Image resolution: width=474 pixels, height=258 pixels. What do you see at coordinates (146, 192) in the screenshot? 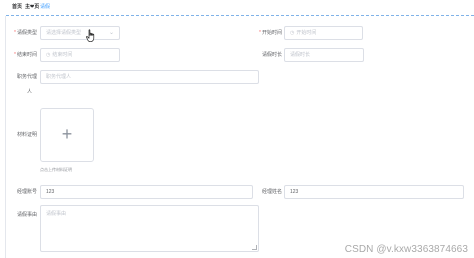
I see `manager-account-input: 123` at bounding box center [146, 192].